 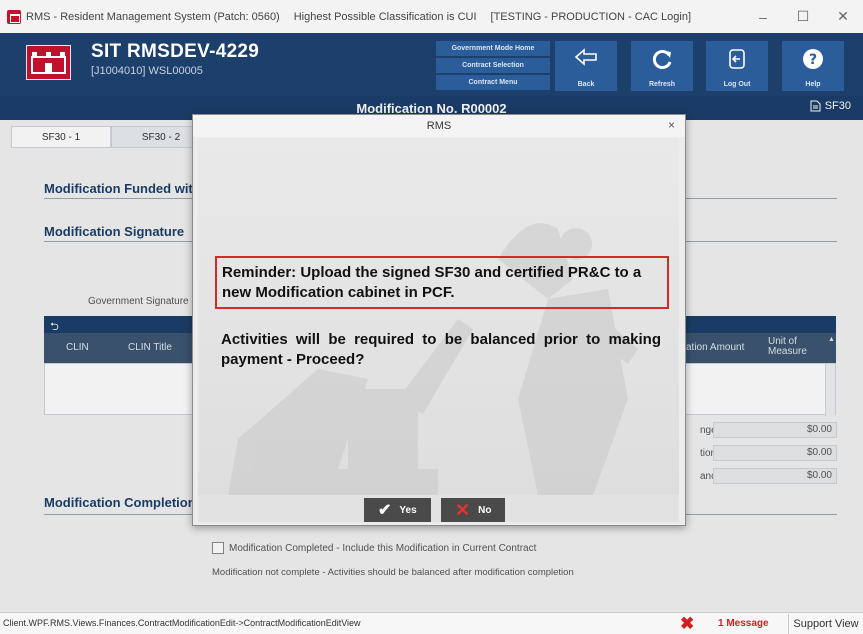 I want to click on logout-button: Log Out, so click(x=737, y=66).